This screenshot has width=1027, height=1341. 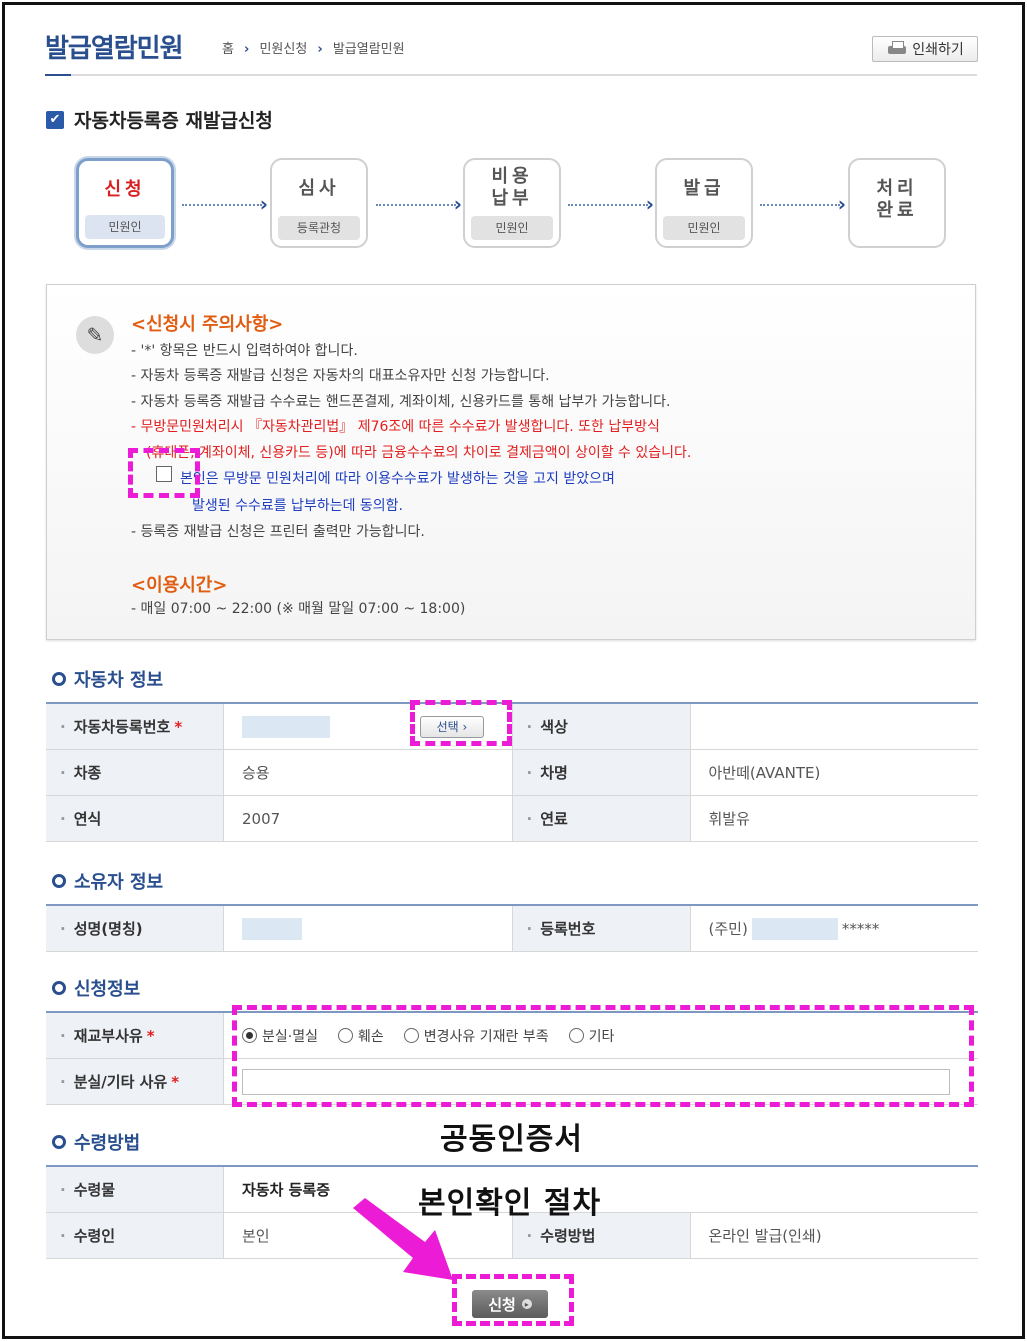 I want to click on fuel-label: 연료, so click(x=601, y=818).